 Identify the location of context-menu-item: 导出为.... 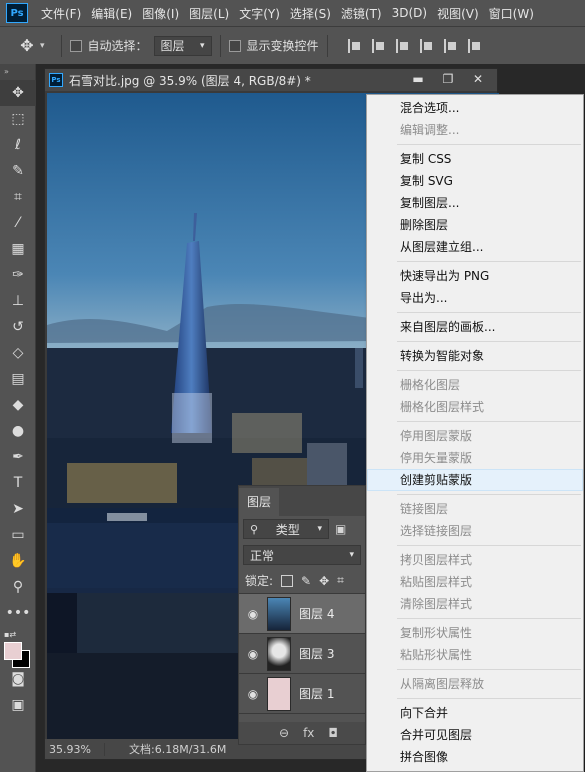
(475, 298).